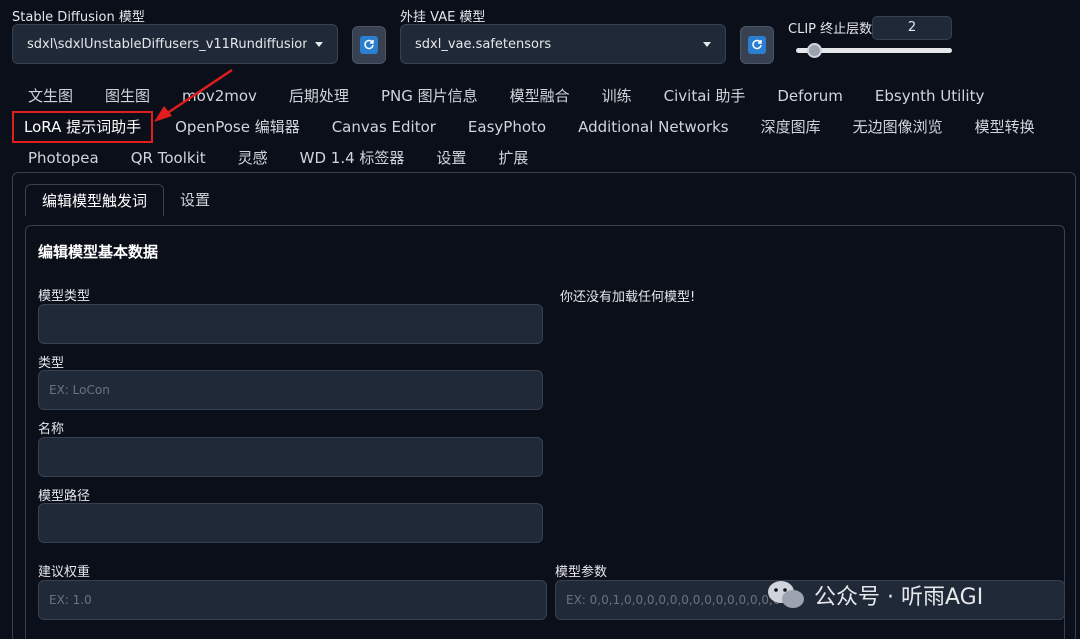 Image resolution: width=1080 pixels, height=639 pixels. Describe the element at coordinates (290, 457) in the screenshot. I see `name-input` at that location.